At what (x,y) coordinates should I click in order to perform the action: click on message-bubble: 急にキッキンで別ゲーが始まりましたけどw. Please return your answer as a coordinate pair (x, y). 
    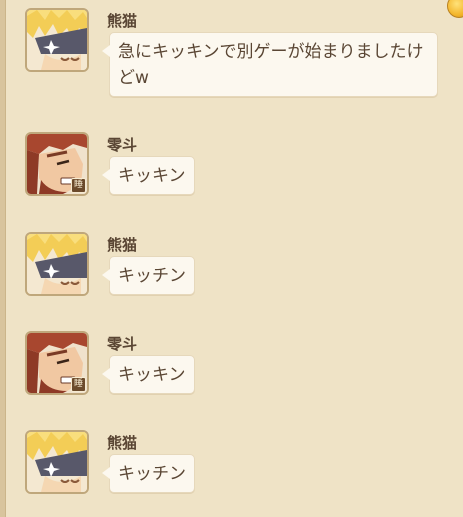
    Looking at the image, I should click on (270, 64).